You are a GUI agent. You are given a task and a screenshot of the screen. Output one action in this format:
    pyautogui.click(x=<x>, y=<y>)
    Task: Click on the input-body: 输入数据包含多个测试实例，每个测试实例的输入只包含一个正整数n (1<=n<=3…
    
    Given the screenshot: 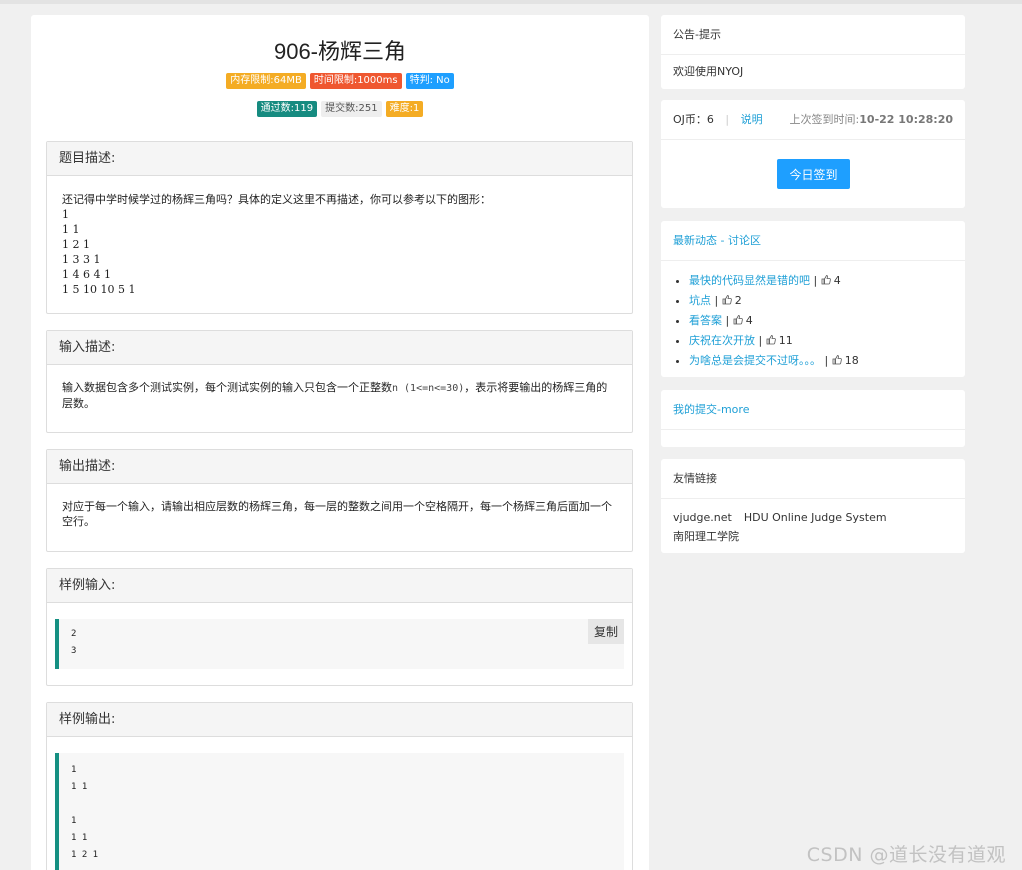 What is the action you would take?
    pyautogui.click(x=339, y=395)
    